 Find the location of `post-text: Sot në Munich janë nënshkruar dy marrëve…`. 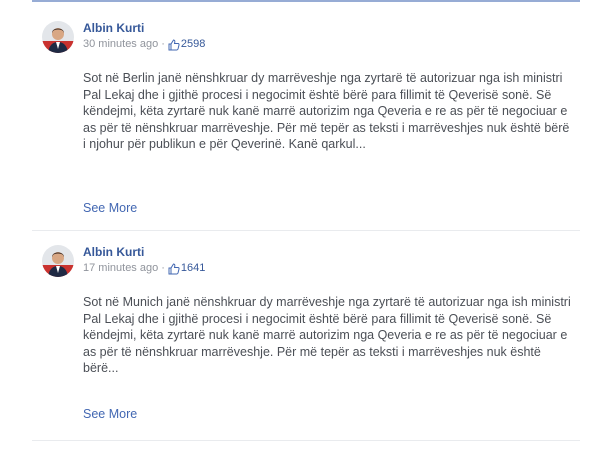

post-text: Sot në Munich janë nënshkruar dy marrëve… is located at coordinates (327, 335).